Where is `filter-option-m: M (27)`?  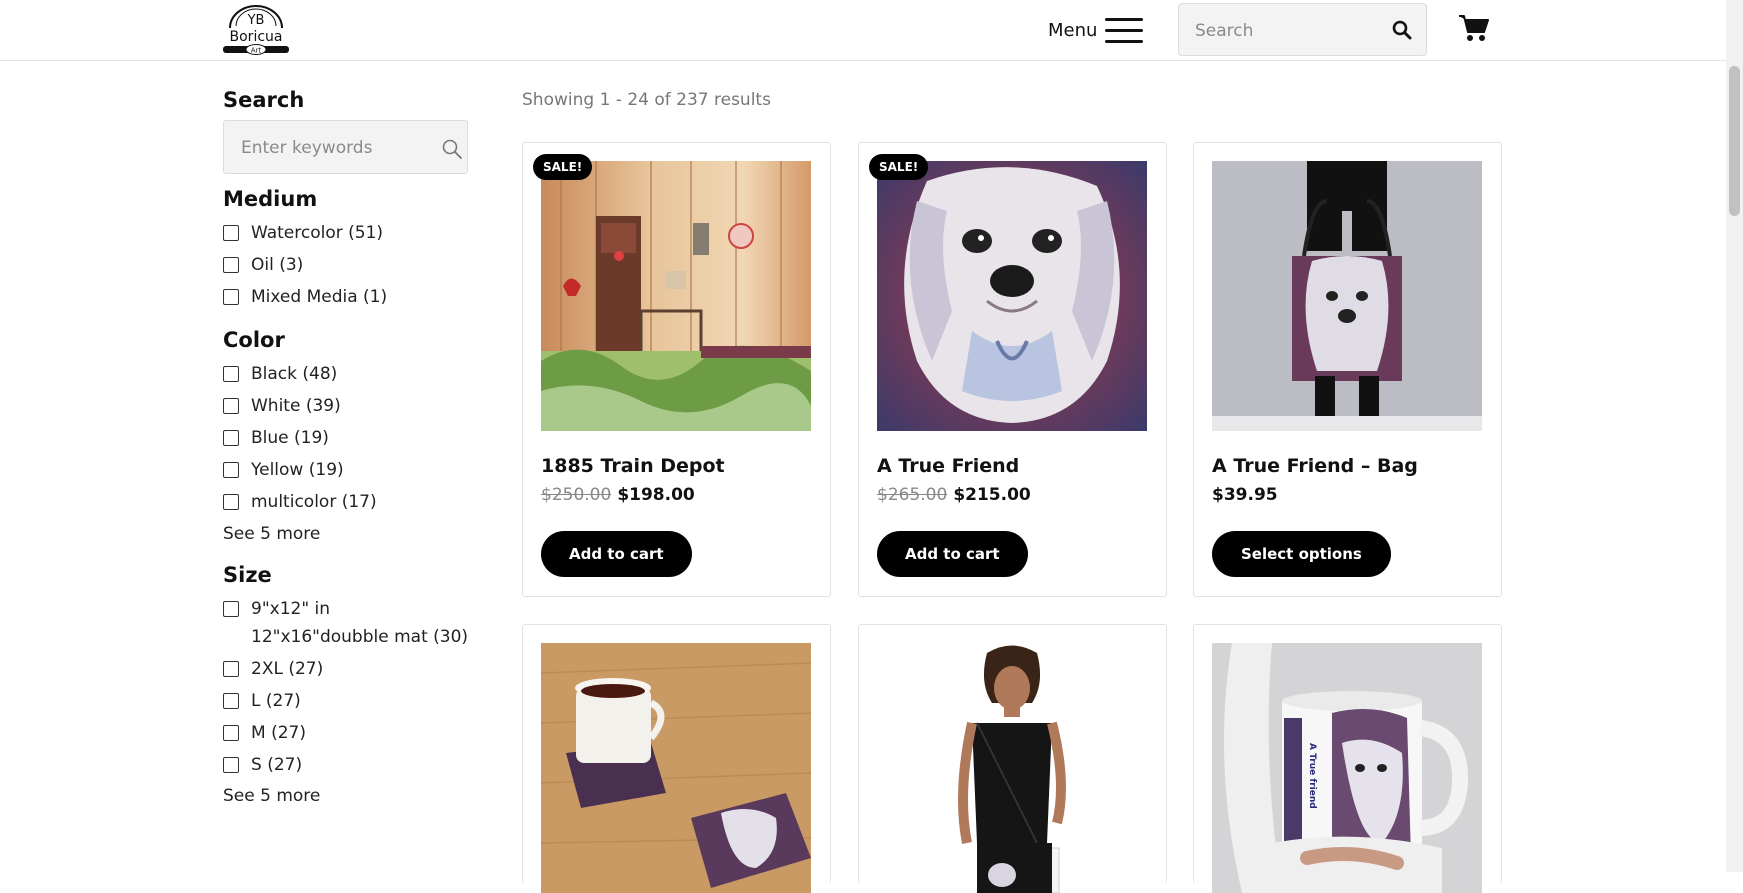
filter-option-m: M (27) is located at coordinates (348, 738).